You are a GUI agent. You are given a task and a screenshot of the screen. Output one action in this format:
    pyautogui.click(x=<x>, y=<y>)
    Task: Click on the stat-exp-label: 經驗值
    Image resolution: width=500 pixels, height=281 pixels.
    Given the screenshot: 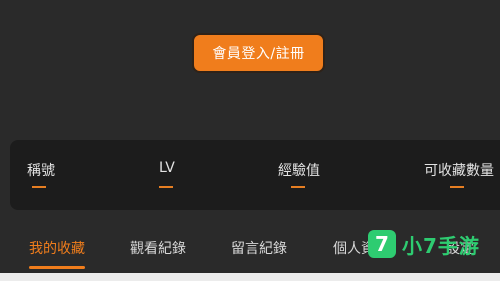 What is the action you would take?
    pyautogui.click(x=299, y=171)
    